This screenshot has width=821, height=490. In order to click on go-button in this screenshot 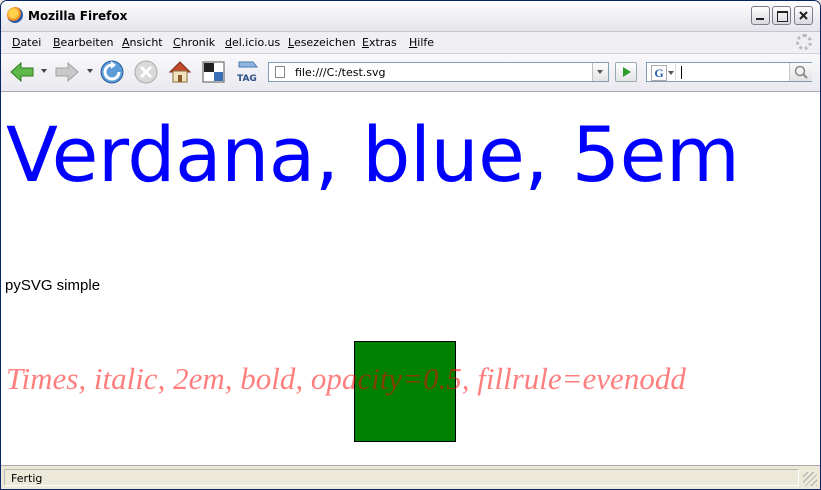, I will do `click(626, 72)`.